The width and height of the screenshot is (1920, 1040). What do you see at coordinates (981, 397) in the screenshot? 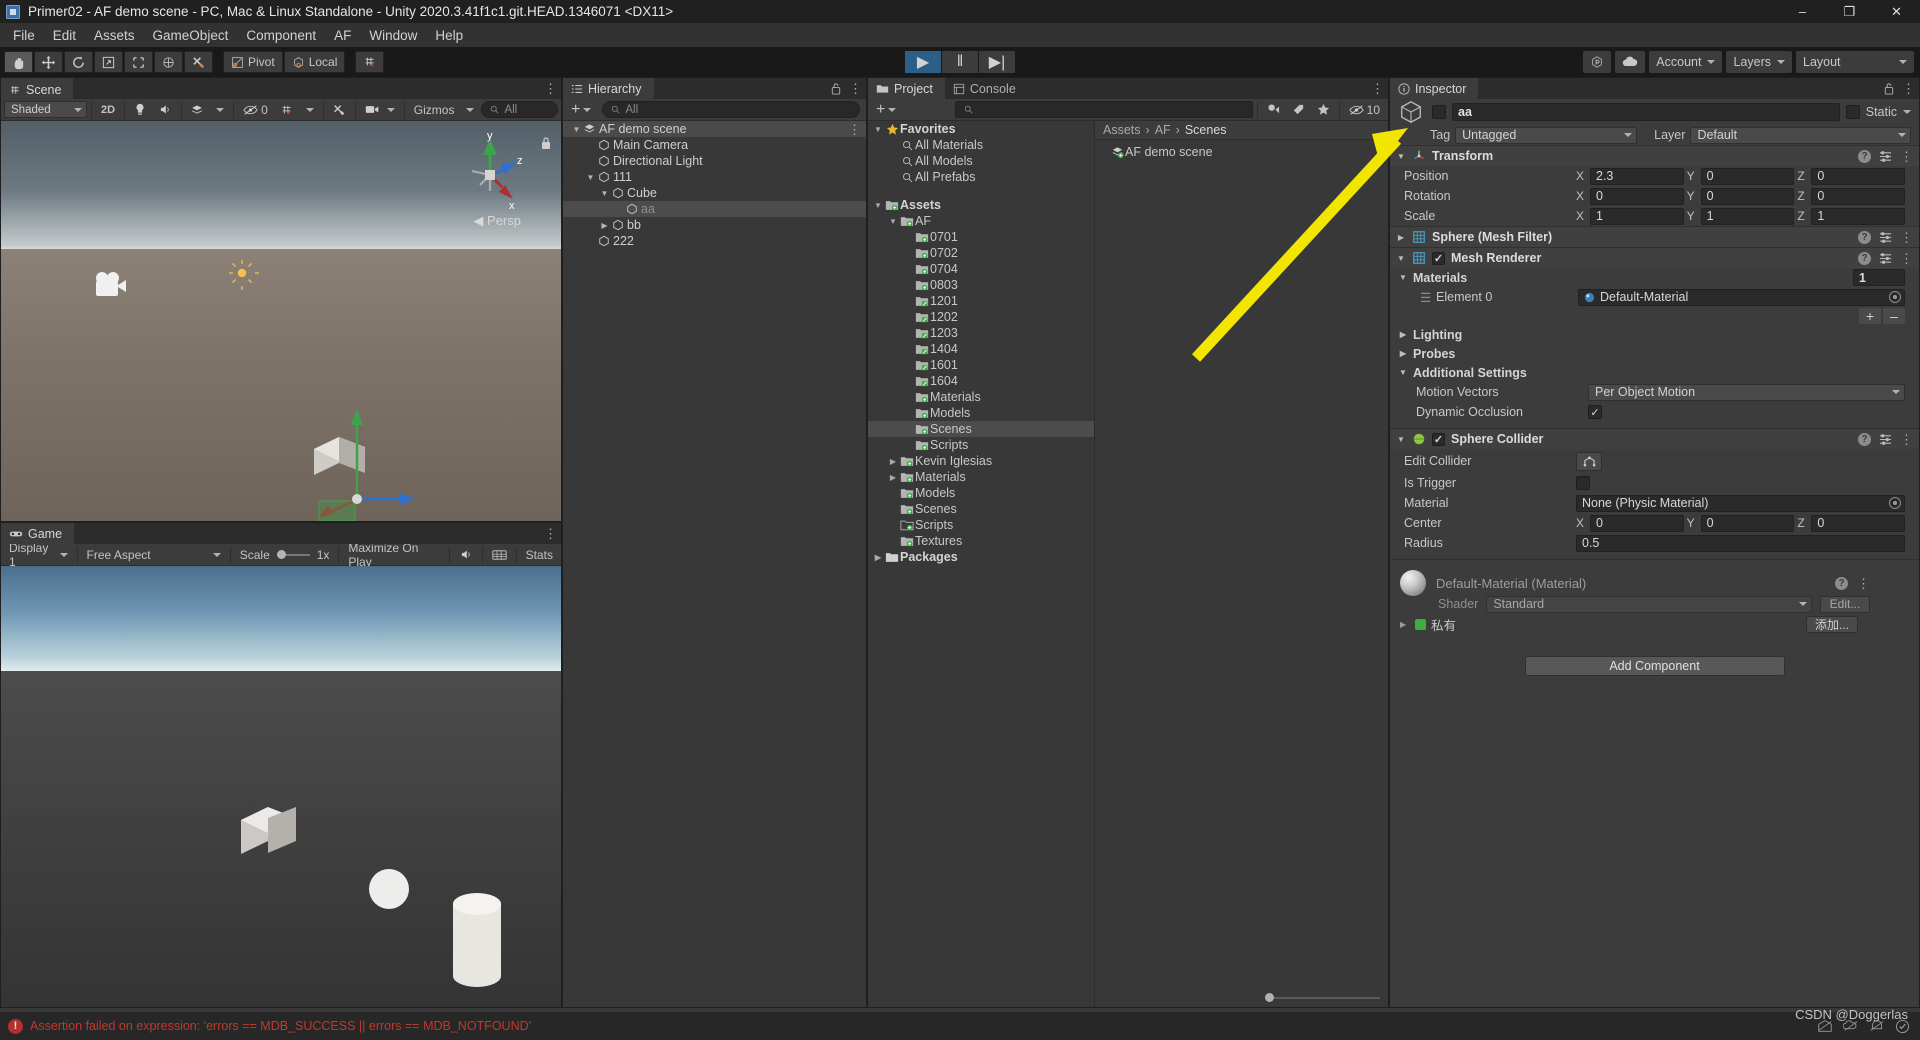
I see `project-tree-row: Materials` at bounding box center [981, 397].